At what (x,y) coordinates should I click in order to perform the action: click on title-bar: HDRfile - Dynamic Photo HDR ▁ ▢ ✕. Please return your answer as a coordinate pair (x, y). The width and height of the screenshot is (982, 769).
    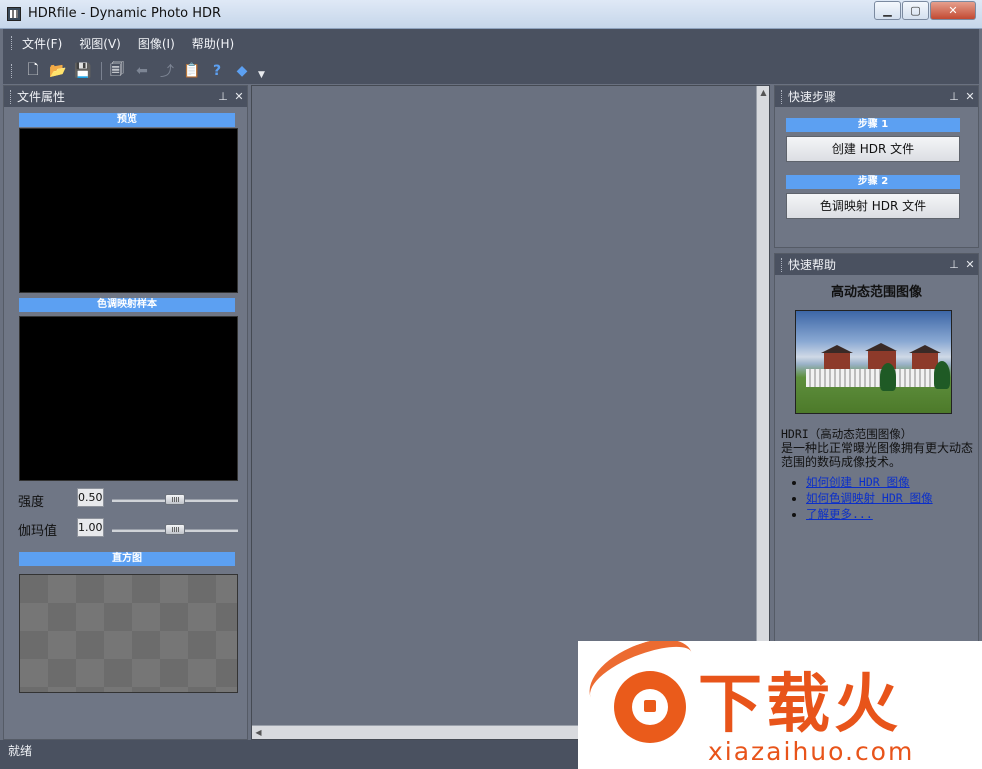
    Looking at the image, I should click on (491, 14).